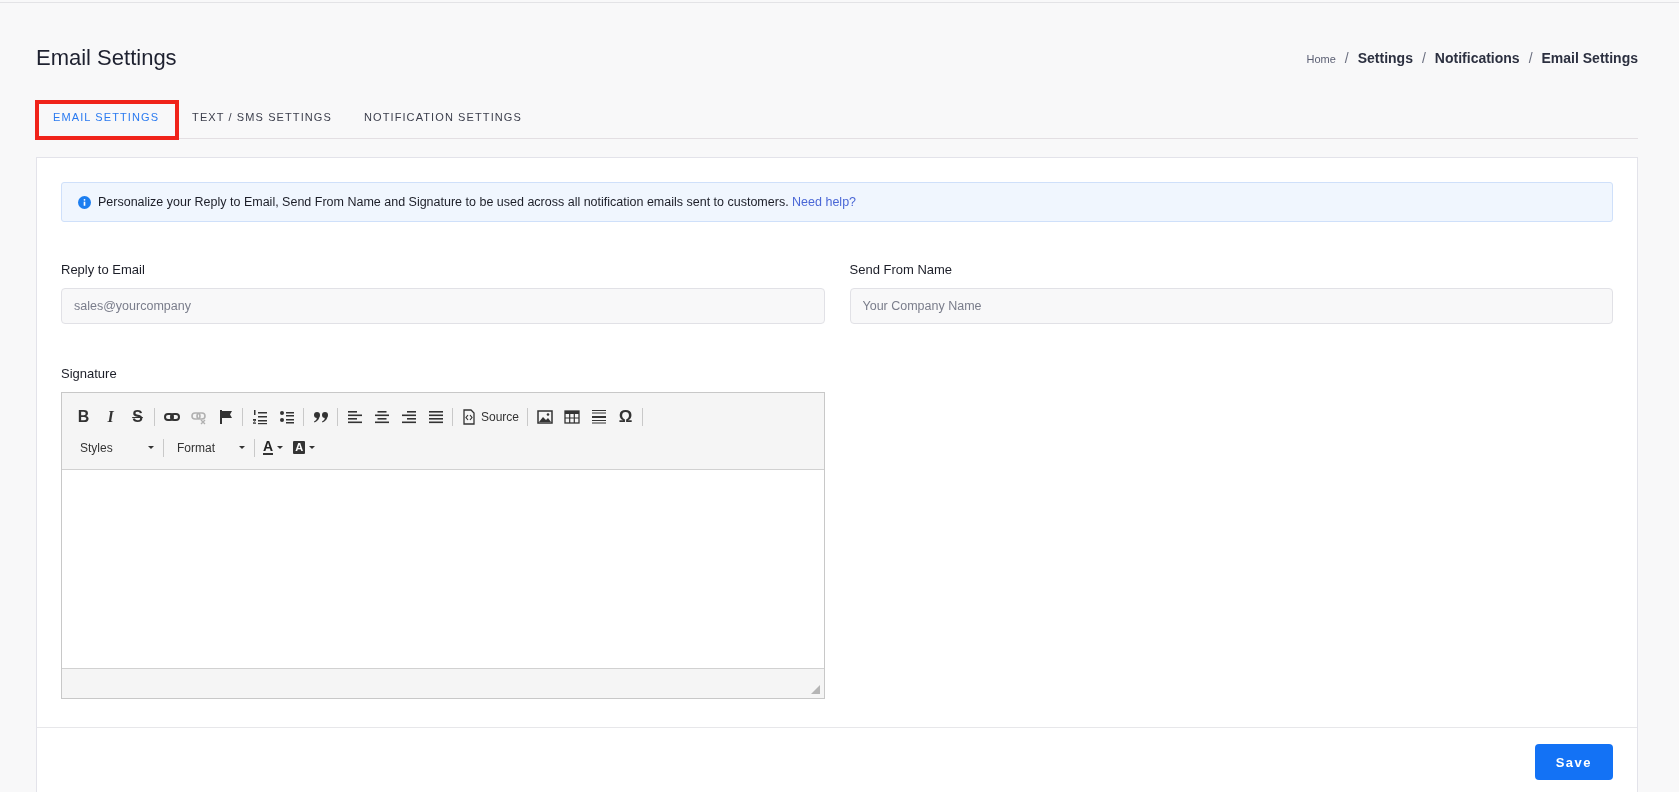 The image size is (1679, 792). I want to click on save-button: Save, so click(1573, 762).